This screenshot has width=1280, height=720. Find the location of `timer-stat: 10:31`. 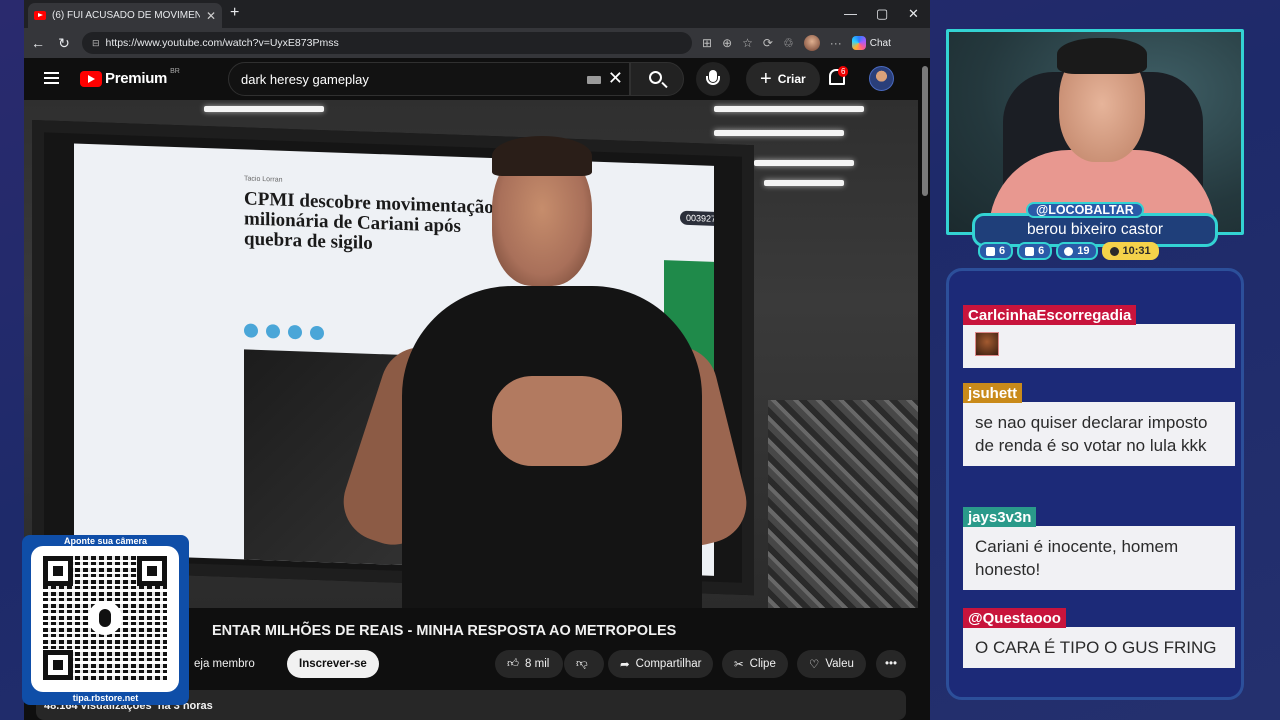

timer-stat: 10:31 is located at coordinates (1130, 251).